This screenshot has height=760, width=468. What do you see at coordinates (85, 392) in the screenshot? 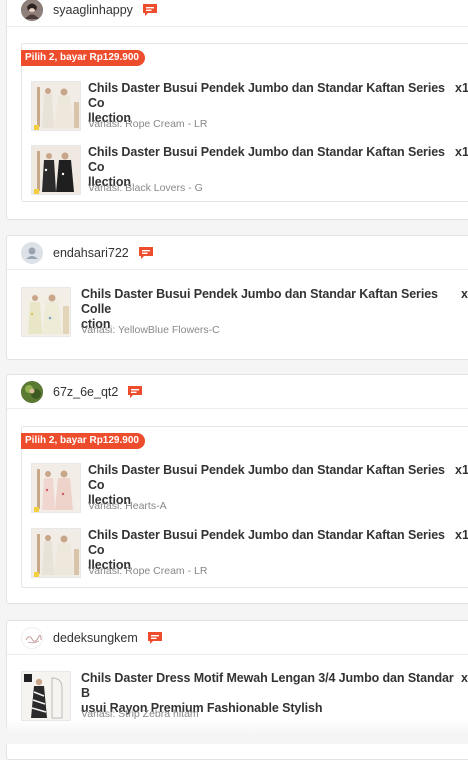
I see `username: 67z_6e_qt2` at bounding box center [85, 392].